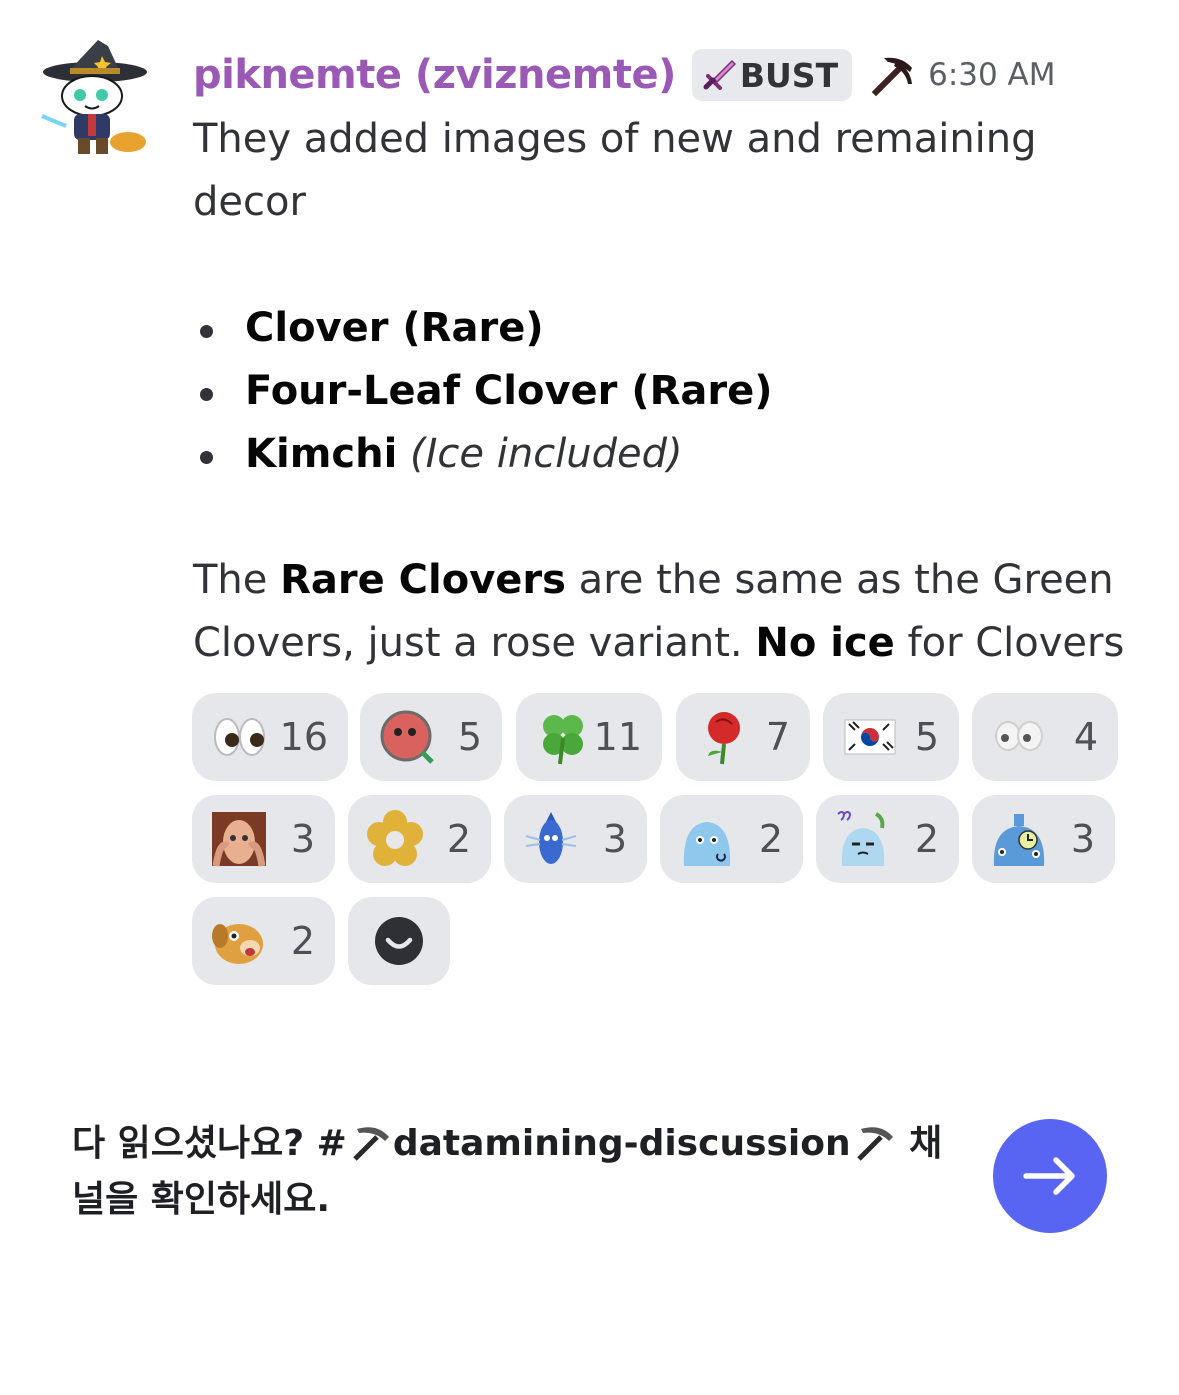  Describe the element at coordinates (617, 737) in the screenshot. I see `reaction-count: 11` at that location.